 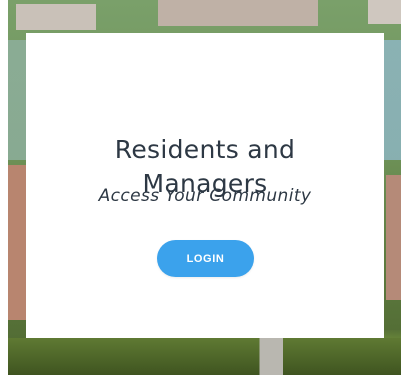 What do you see at coordinates (205, 196) in the screenshot?
I see `card-subtitle: Access Your Community` at bounding box center [205, 196].